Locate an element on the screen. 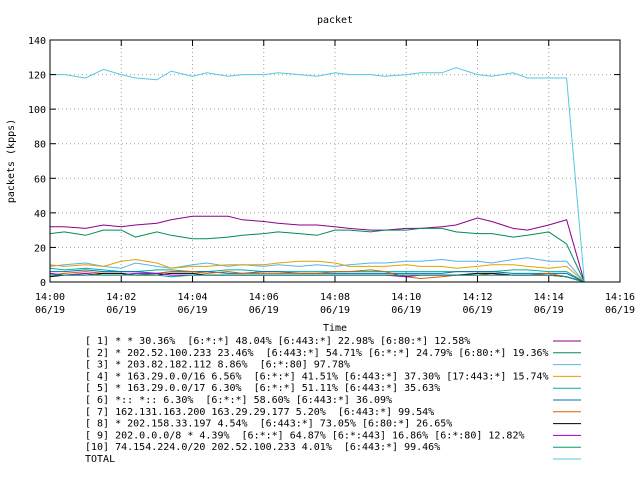 This screenshot has height=480, width=640. x-tick-time-label: 14:00 is located at coordinates (50, 297).